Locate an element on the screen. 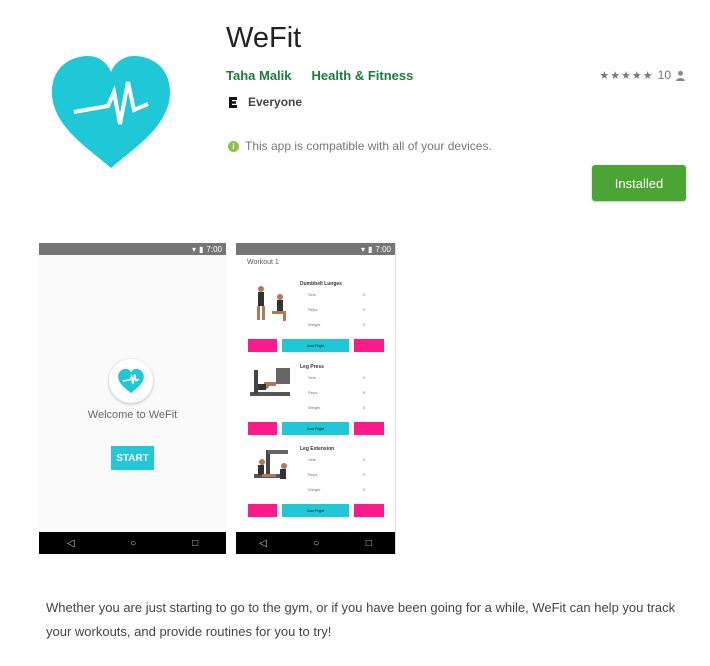 The image size is (710, 666). wefit-logo is located at coordinates (131, 381).